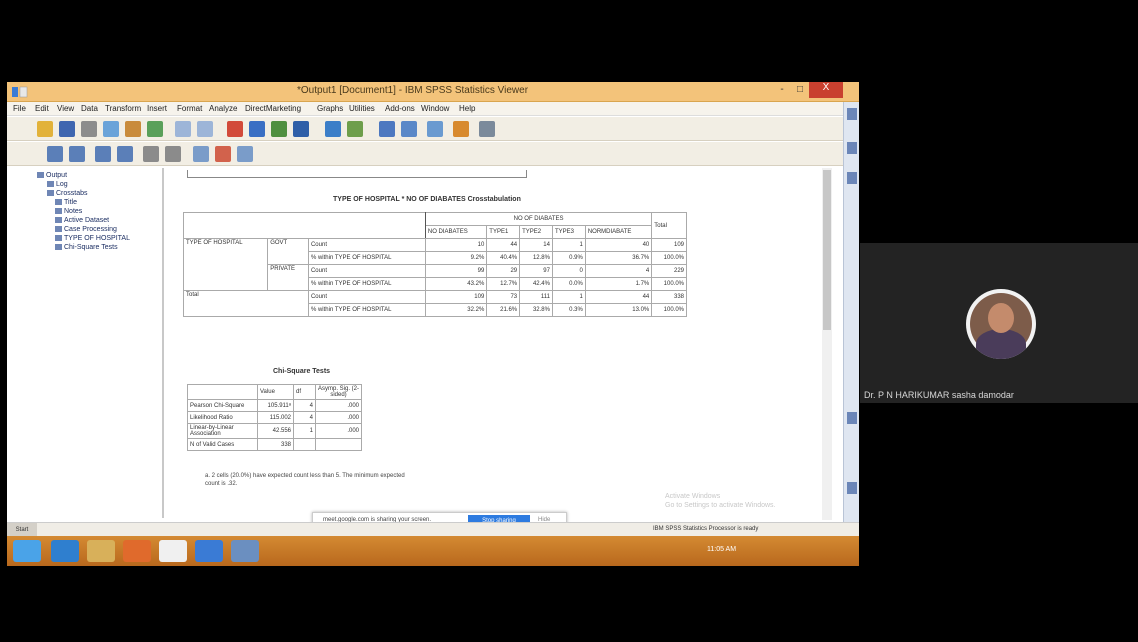  I want to click on chisq-title: Chi-Square Tests, so click(302, 371).